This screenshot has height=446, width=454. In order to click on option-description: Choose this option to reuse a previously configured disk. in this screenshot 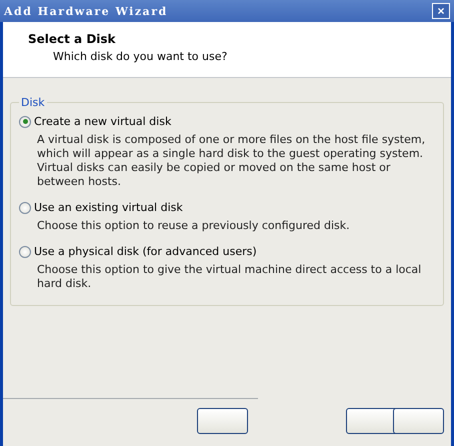, I will do `click(194, 226)`.